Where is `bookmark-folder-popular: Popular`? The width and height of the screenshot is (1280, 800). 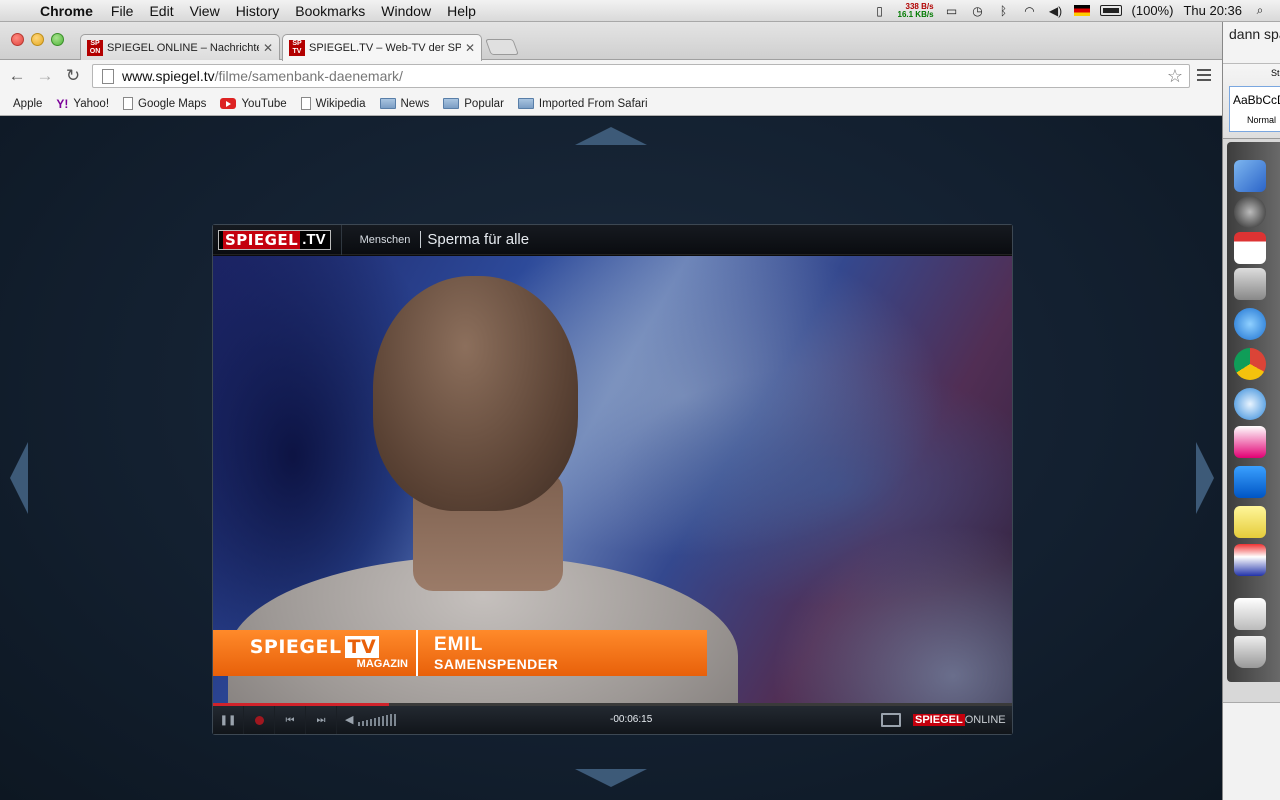 bookmark-folder-popular: Popular is located at coordinates (473, 104).